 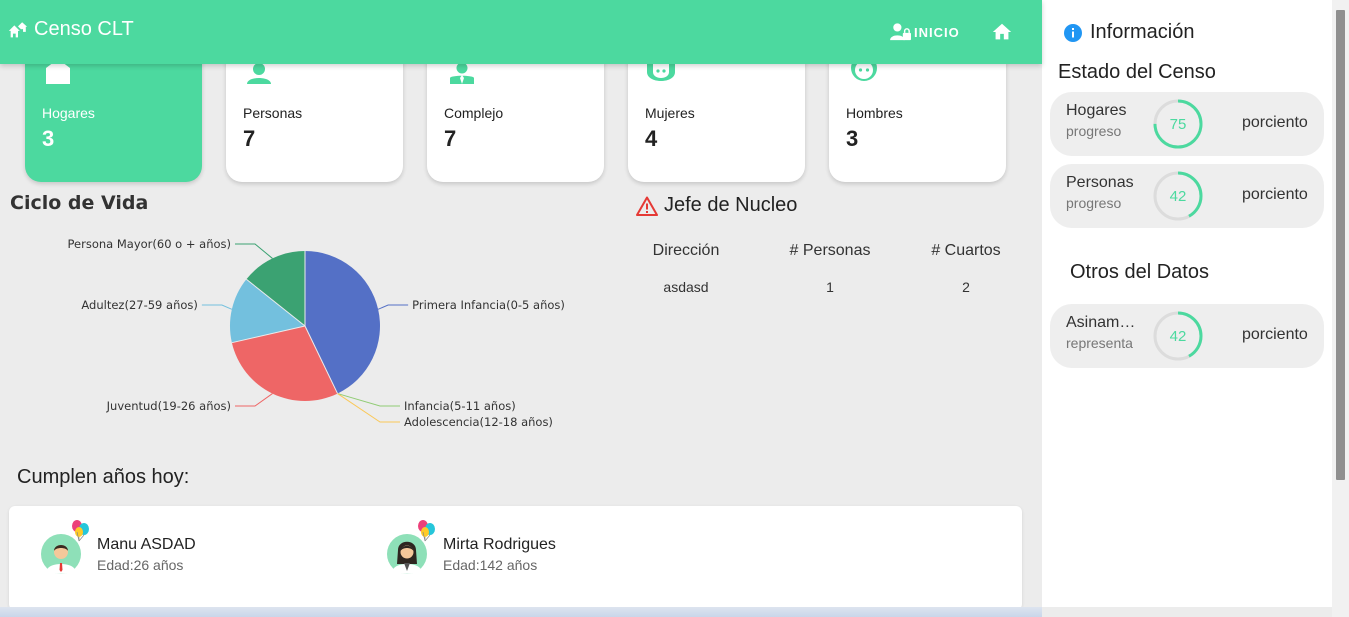 I want to click on table-cell-personas: 1, so click(x=830, y=287).